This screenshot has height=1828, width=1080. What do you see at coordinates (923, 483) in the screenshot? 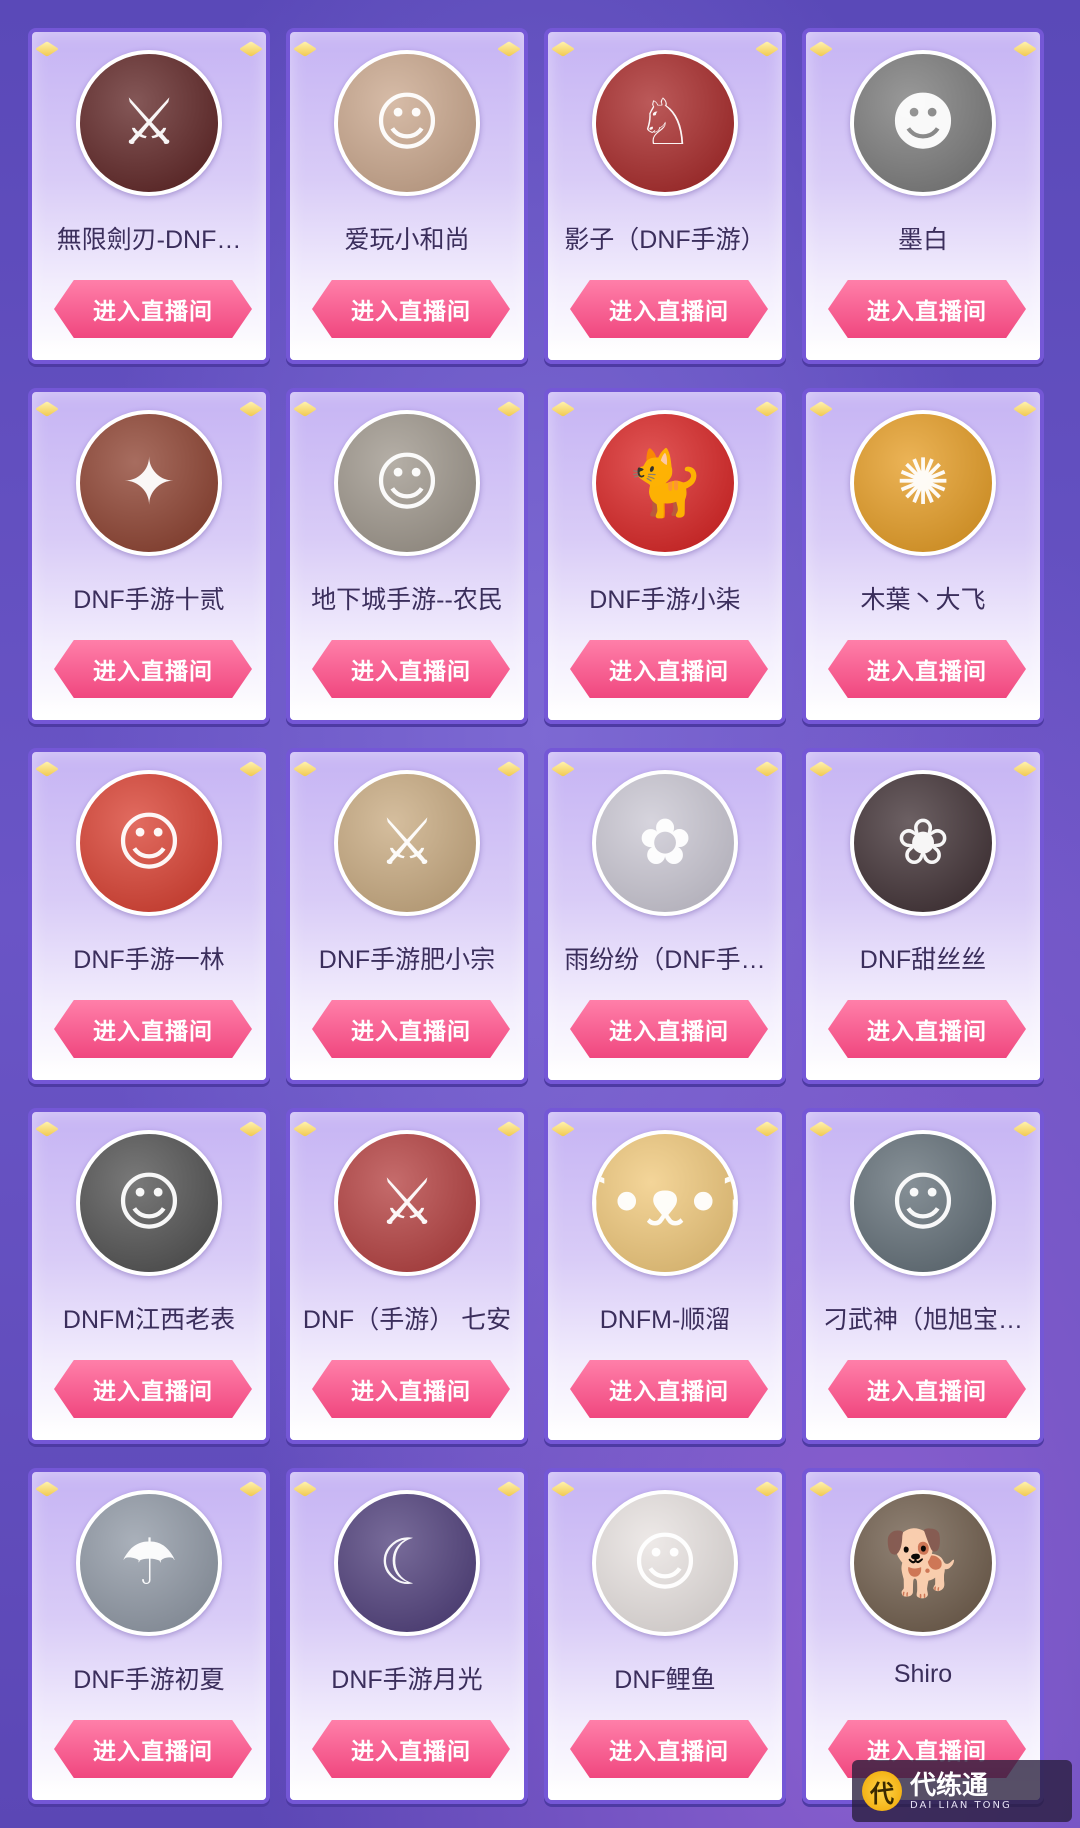
I see `ninja-avatar-icon: ✺` at bounding box center [923, 483].